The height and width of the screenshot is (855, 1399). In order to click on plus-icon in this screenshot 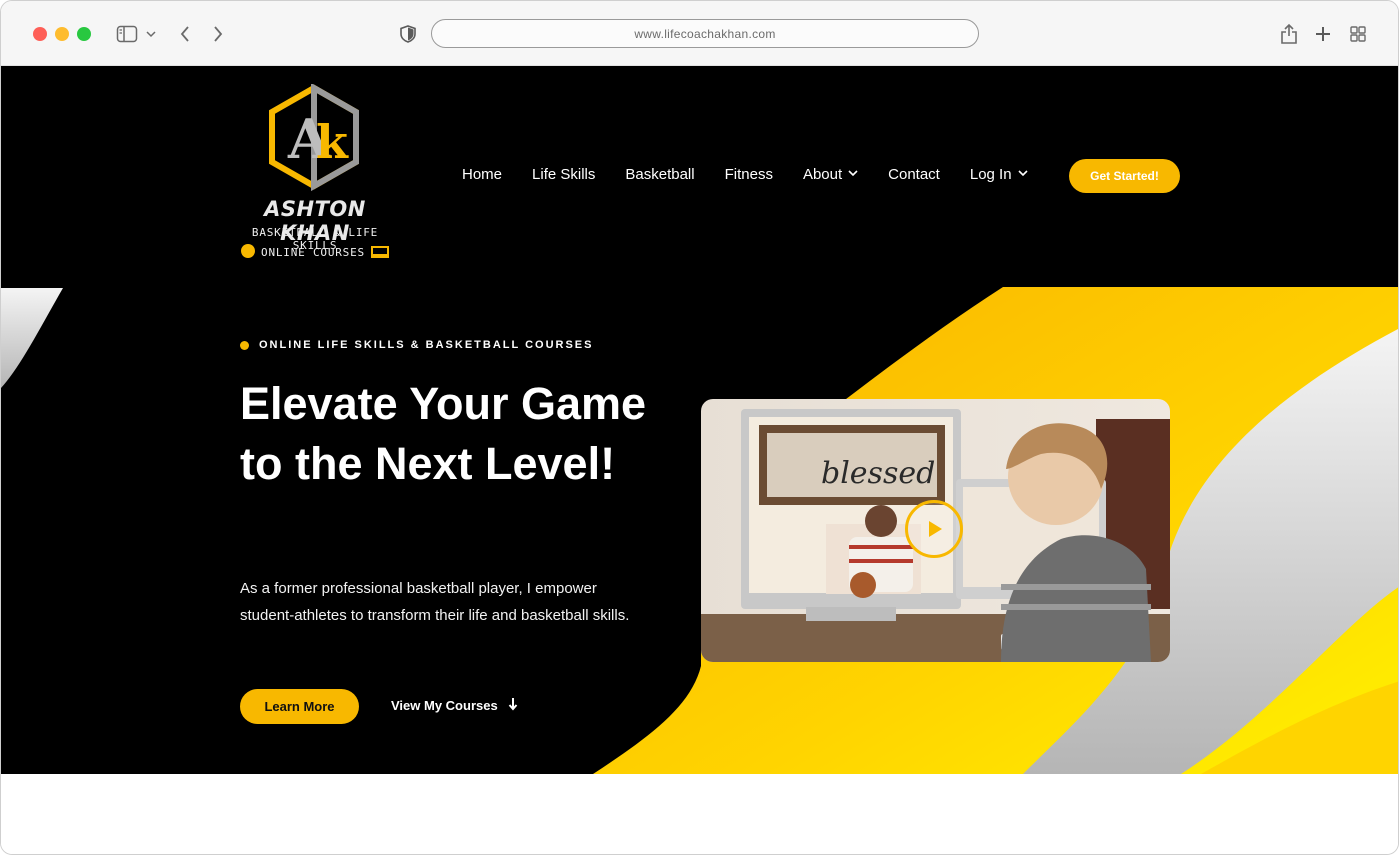, I will do `click(1323, 34)`.